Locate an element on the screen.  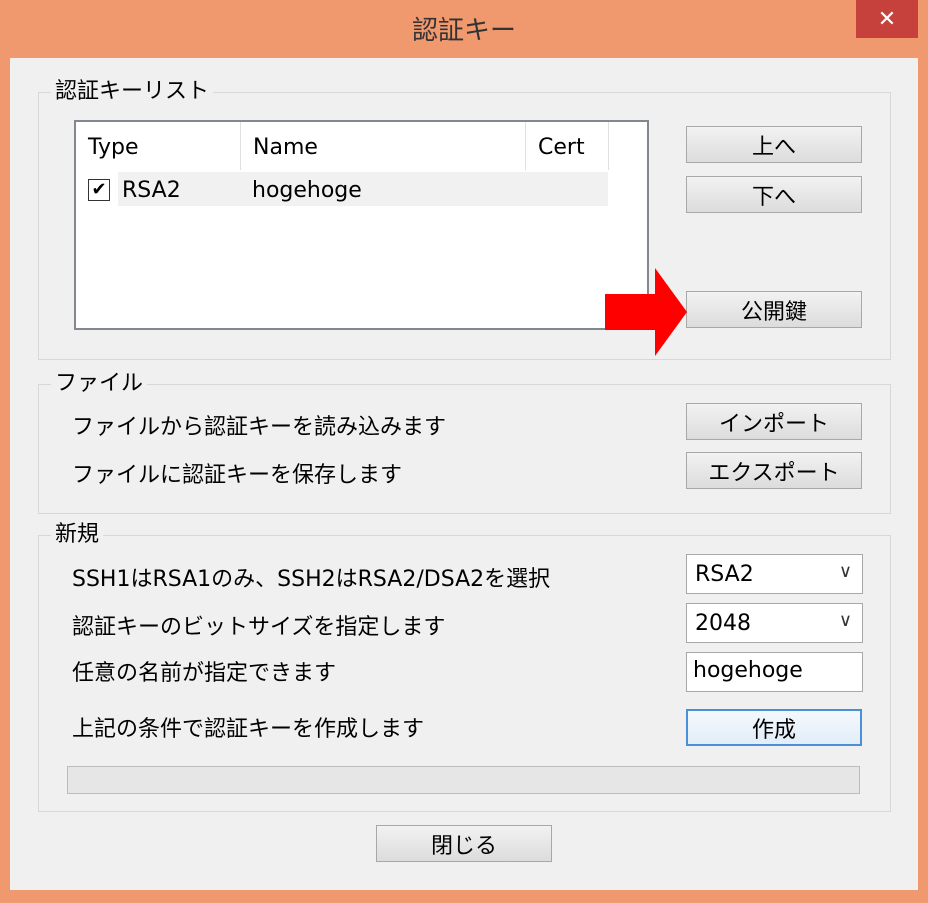
move-up-button: 上へ is located at coordinates (774, 144).